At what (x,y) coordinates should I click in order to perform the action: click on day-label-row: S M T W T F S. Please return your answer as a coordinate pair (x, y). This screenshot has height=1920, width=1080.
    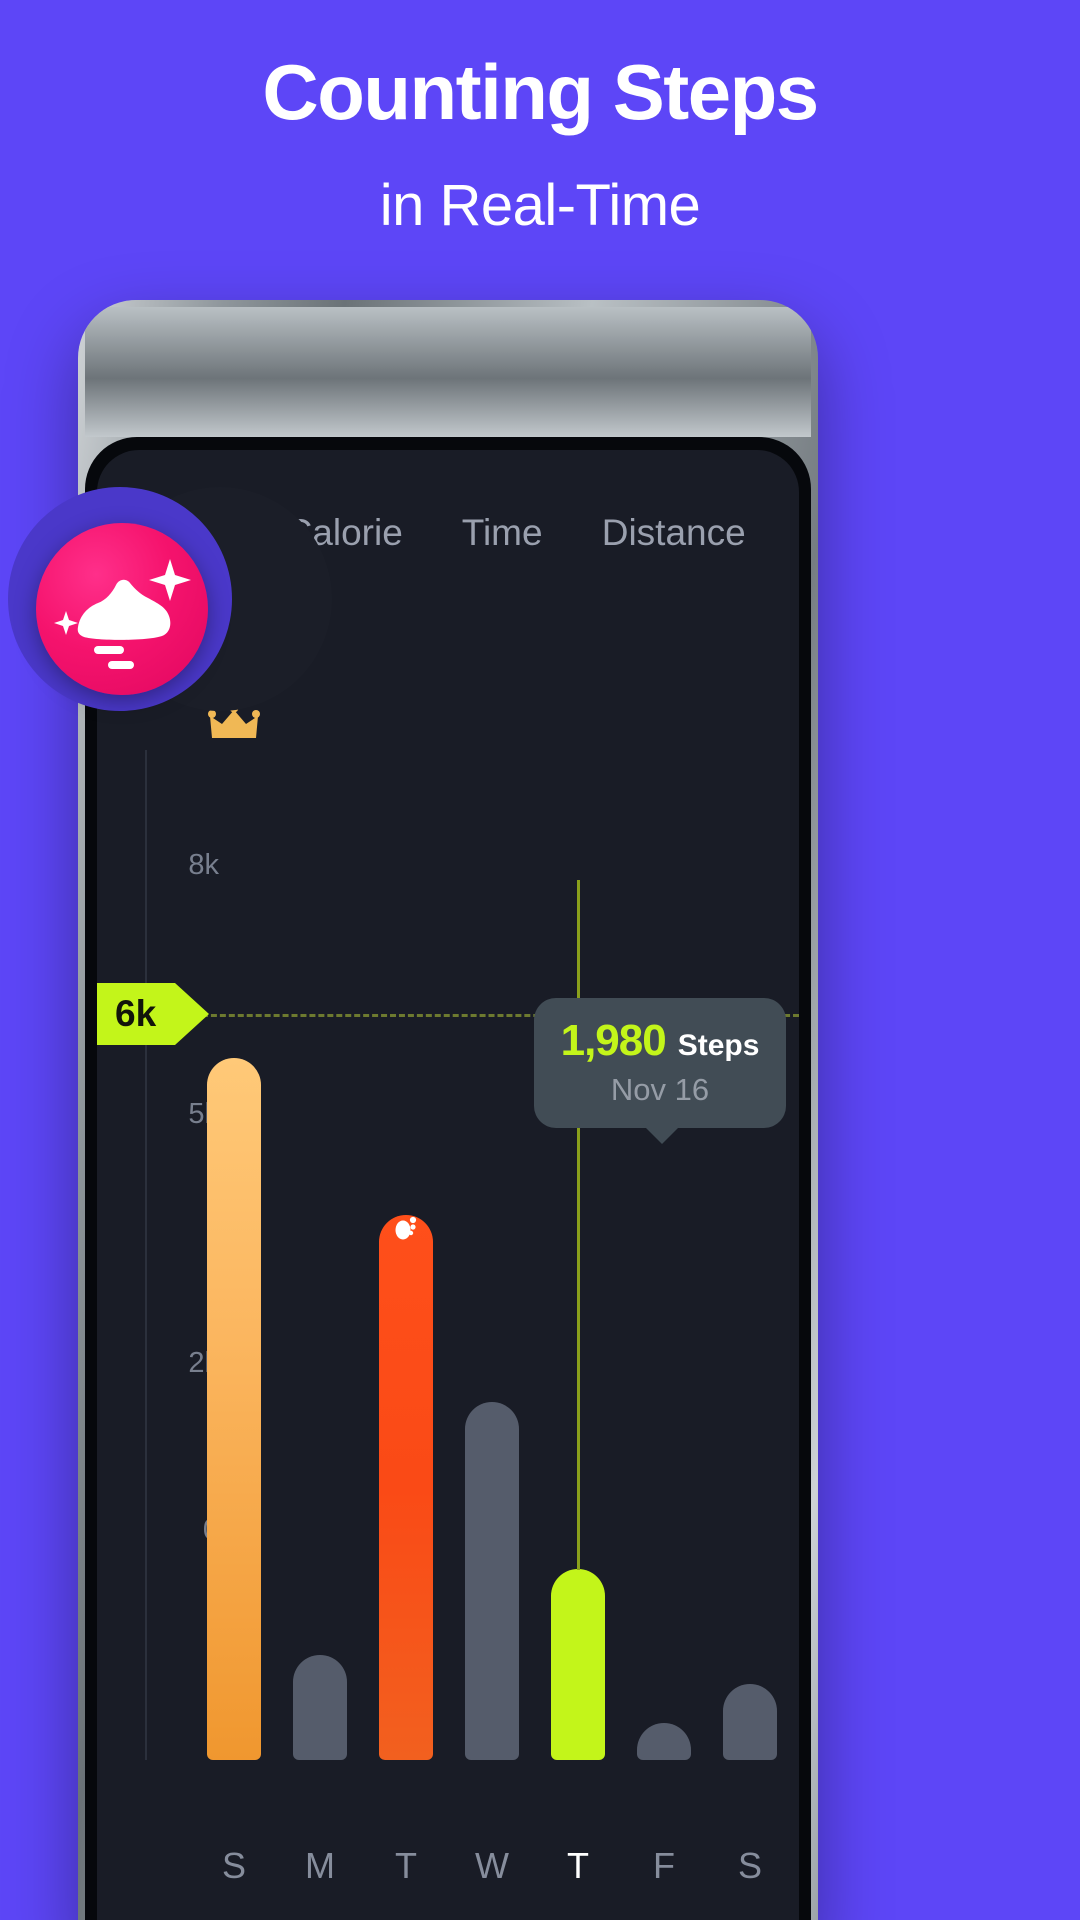
    Looking at the image, I should click on (489, 1875).